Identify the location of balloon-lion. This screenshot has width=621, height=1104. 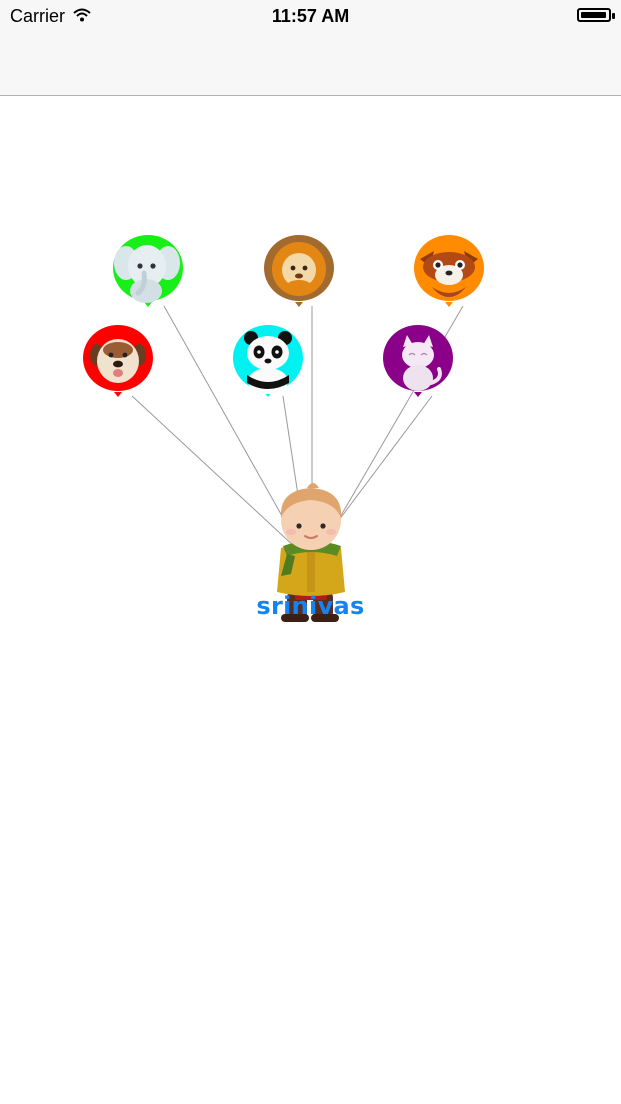
(299, 271).